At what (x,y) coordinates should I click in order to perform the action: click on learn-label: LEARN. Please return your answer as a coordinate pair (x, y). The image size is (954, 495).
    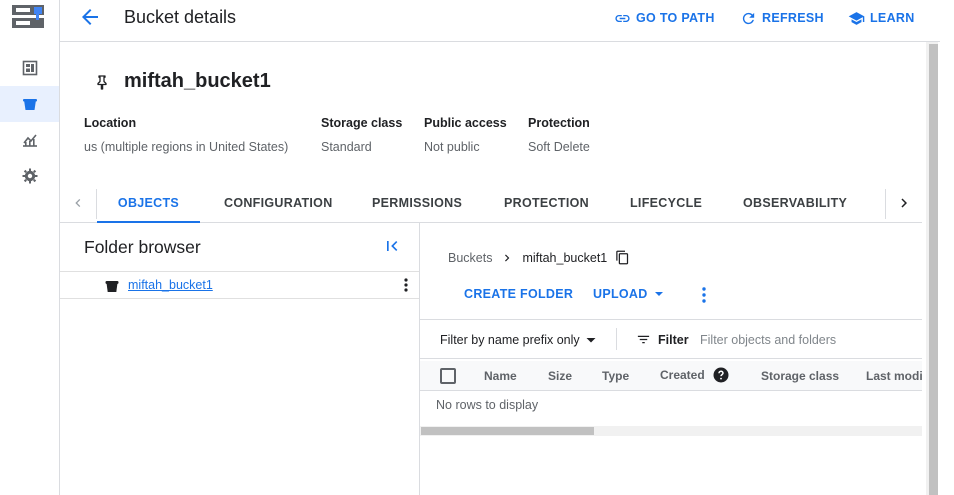
    Looking at the image, I should click on (892, 18).